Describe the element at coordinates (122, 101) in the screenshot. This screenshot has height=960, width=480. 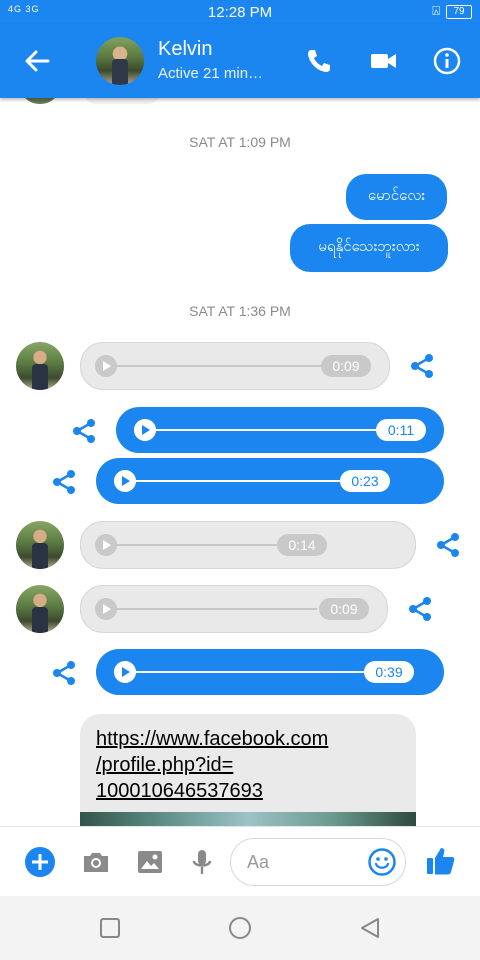
I see `partial-message-bubble` at that location.